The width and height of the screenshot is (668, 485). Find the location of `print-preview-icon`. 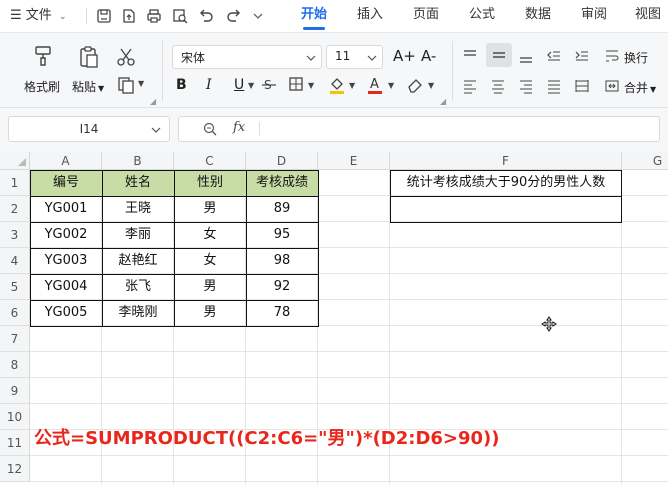

print-preview-icon is located at coordinates (180, 16).